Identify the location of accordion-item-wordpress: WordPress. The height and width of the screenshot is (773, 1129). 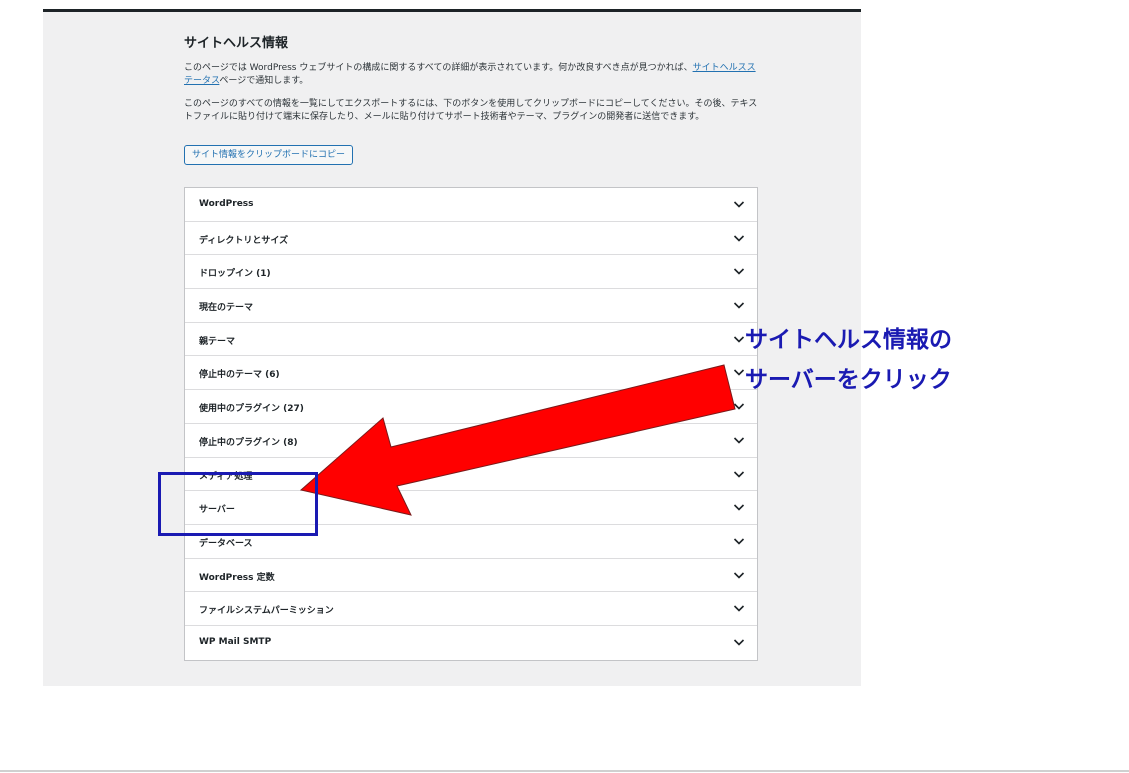
(471, 205).